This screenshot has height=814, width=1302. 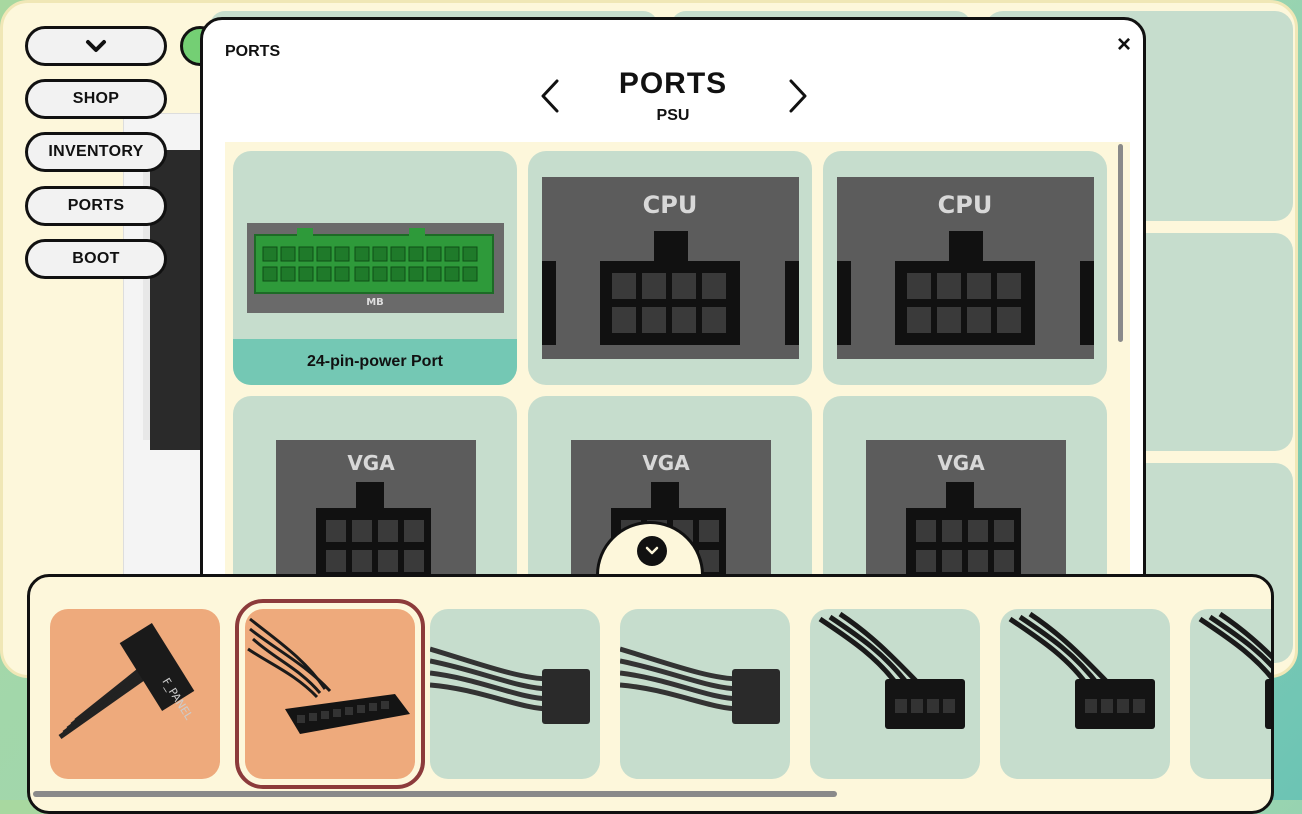 I want to click on shop-button: SHOP, so click(x=96, y=99).